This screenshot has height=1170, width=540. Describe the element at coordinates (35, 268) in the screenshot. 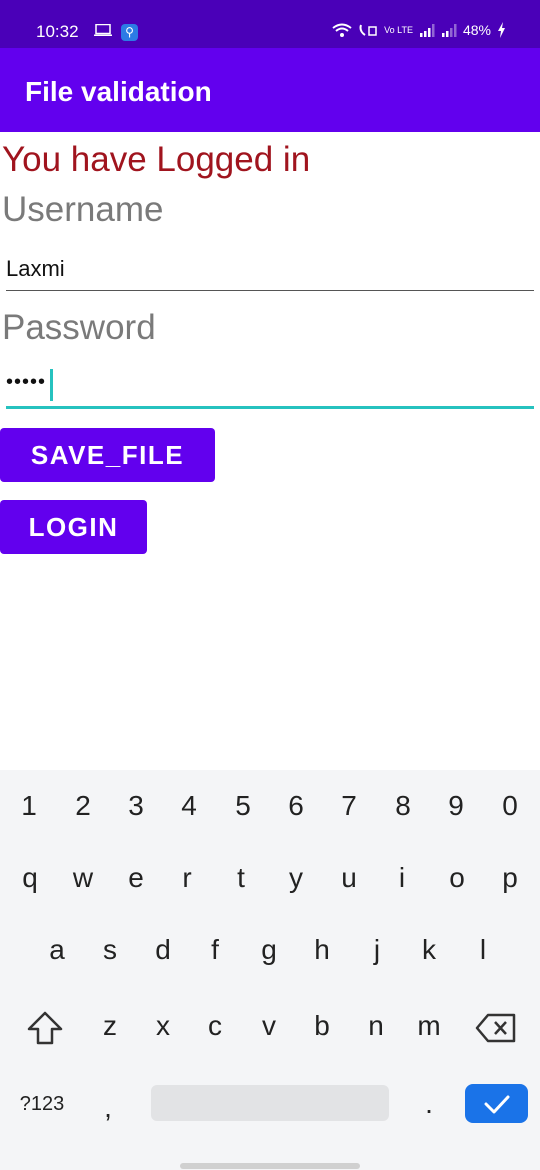

I see `username-value: Laxmi` at that location.